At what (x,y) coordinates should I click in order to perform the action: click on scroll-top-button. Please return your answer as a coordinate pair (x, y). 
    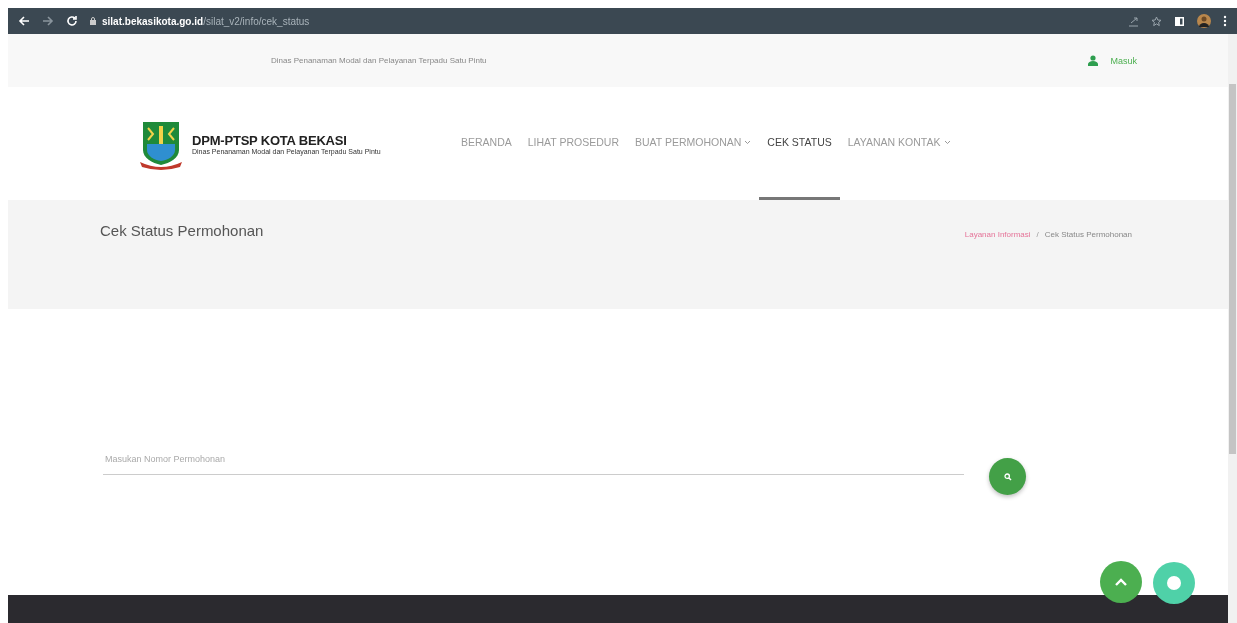
    Looking at the image, I should click on (1121, 582).